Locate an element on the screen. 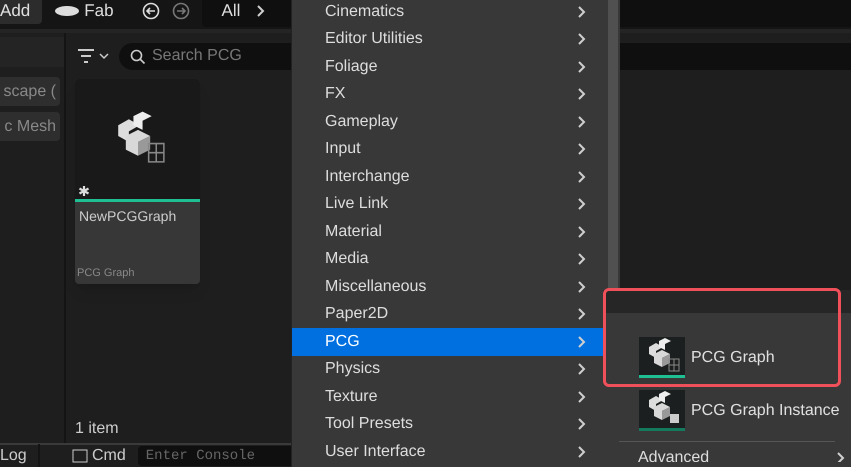 The image size is (851, 467). item-count: 1 item is located at coordinates (97, 429).